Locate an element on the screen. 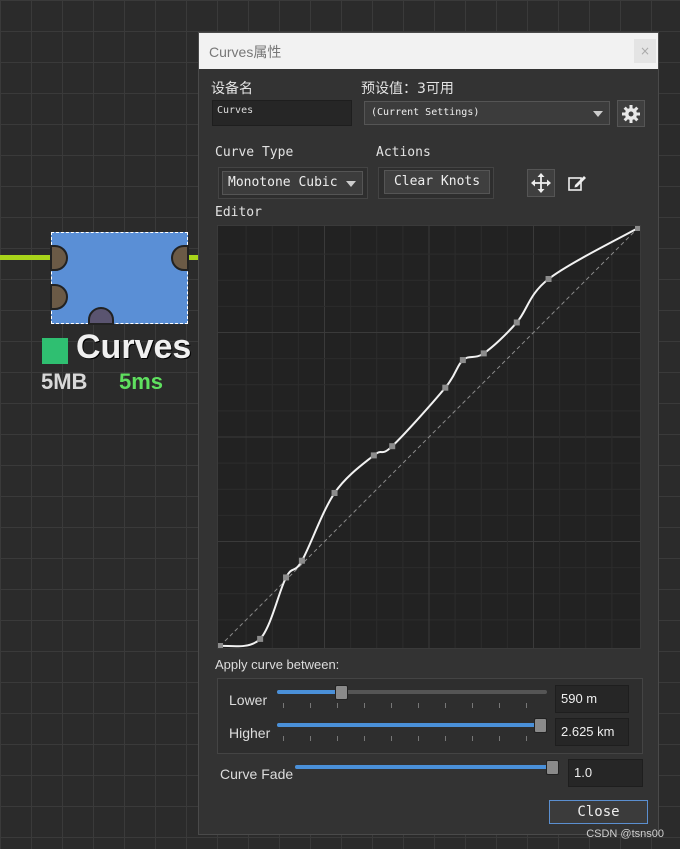 The image size is (680, 849). higher-slider-ticks is located at coordinates (415, 738).